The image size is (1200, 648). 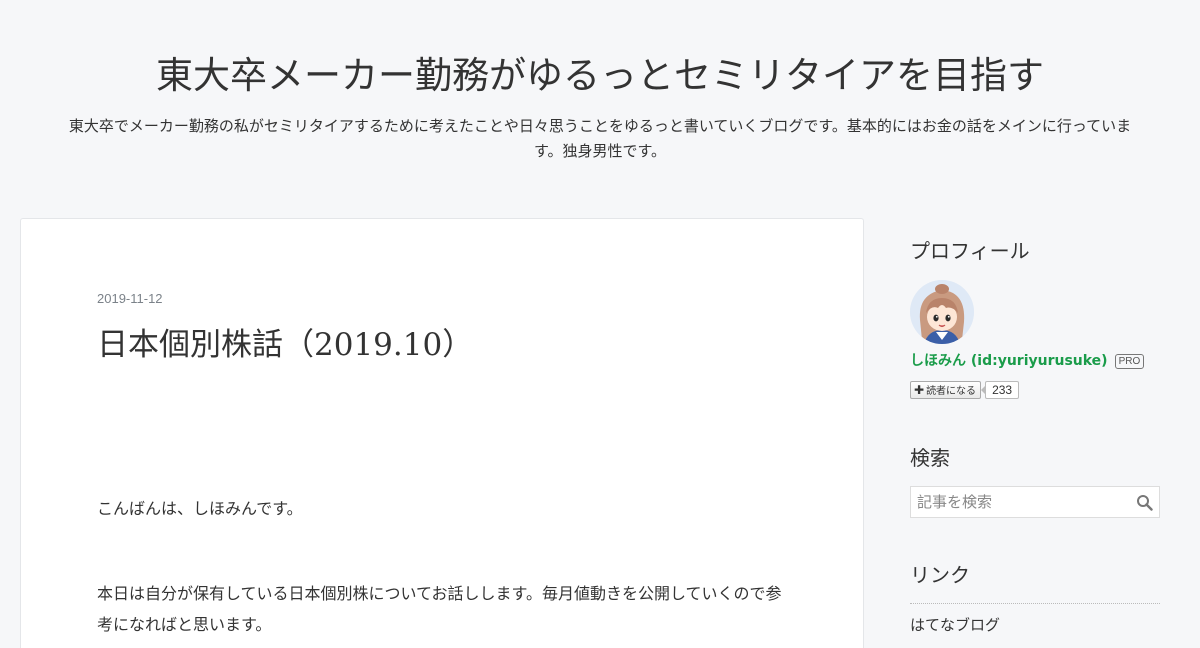 I want to click on entry-date: 2019-11-12, so click(x=130, y=298).